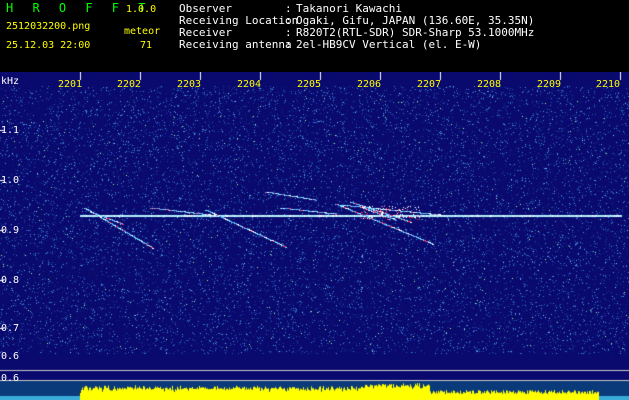  What do you see at coordinates (249, 84) in the screenshot?
I see `x-tick-label: 2204` at bounding box center [249, 84].